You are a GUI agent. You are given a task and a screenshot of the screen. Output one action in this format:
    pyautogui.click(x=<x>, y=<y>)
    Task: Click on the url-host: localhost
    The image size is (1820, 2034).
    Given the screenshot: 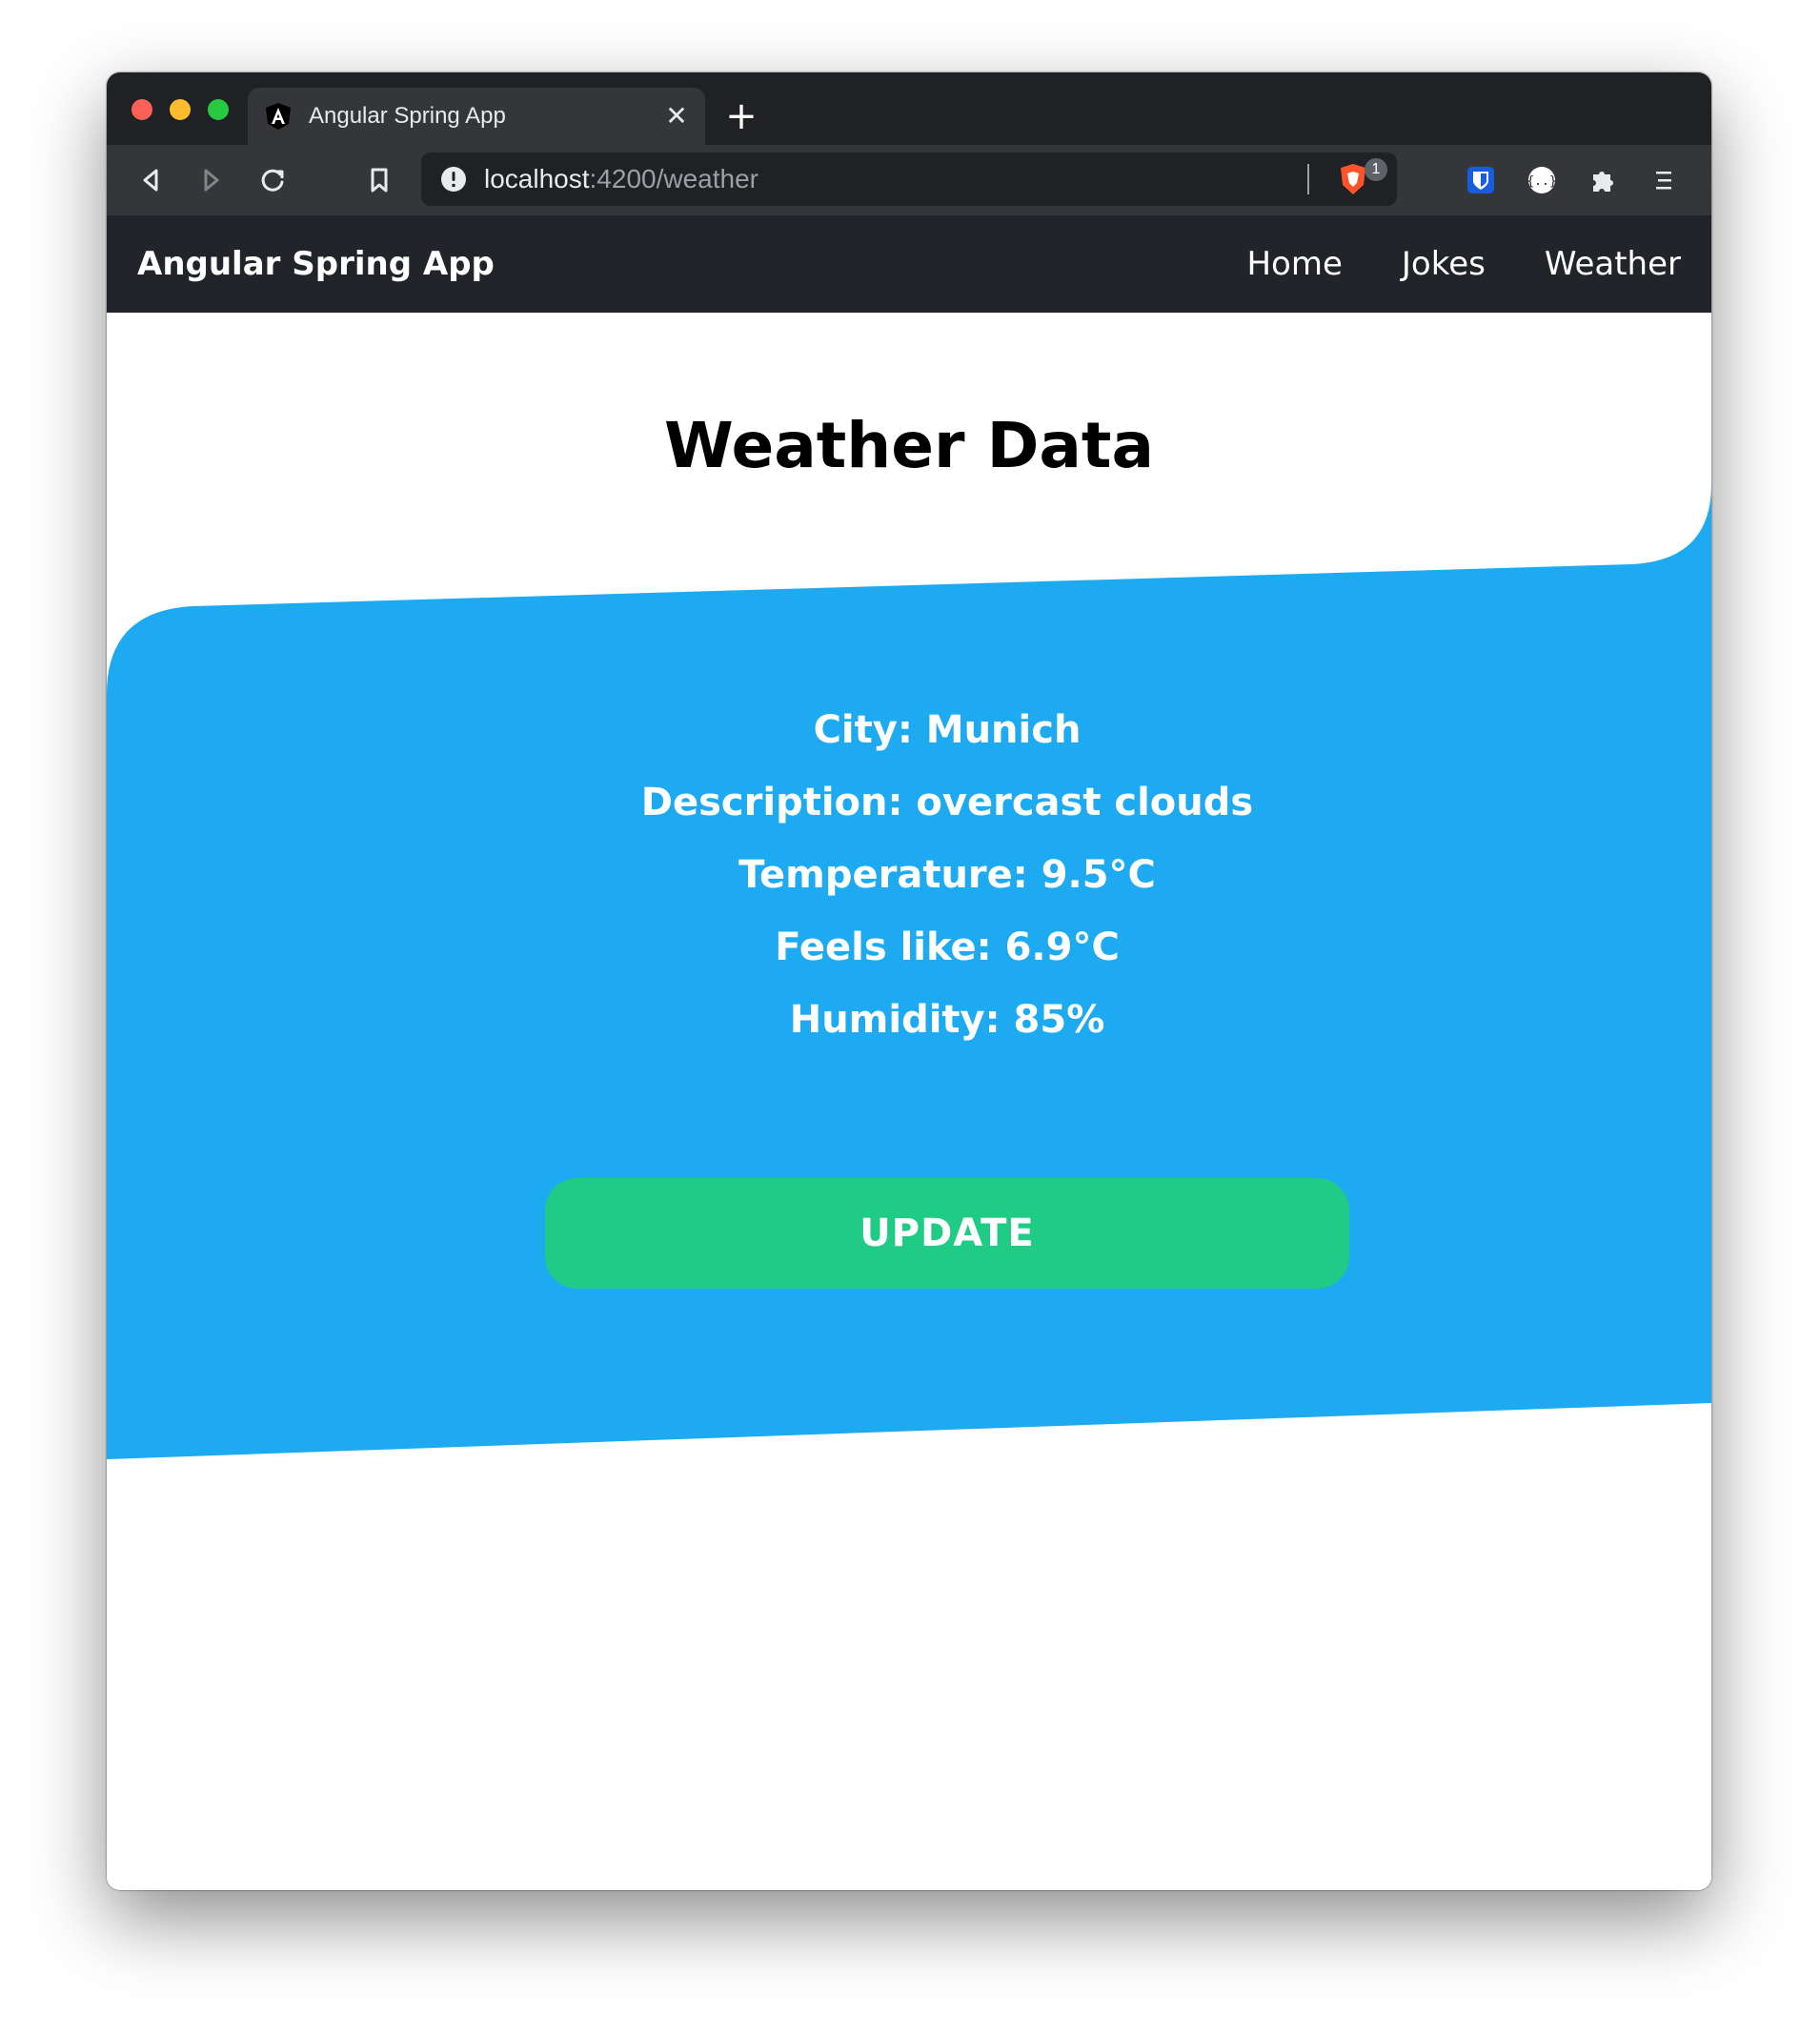 What is the action you would take?
    pyautogui.click(x=537, y=178)
    